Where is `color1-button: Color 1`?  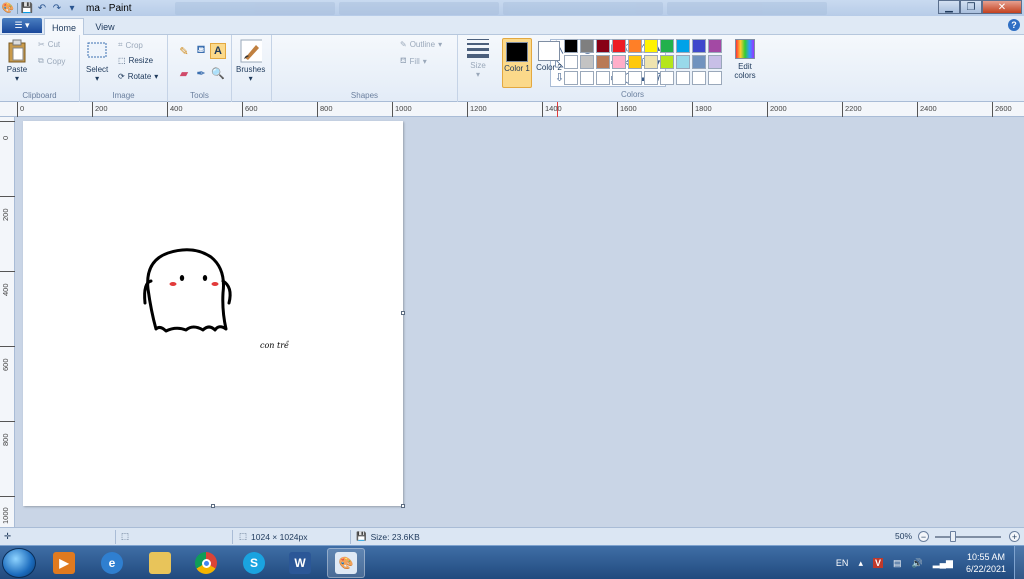
color1-button: Color 1 is located at coordinates (517, 63).